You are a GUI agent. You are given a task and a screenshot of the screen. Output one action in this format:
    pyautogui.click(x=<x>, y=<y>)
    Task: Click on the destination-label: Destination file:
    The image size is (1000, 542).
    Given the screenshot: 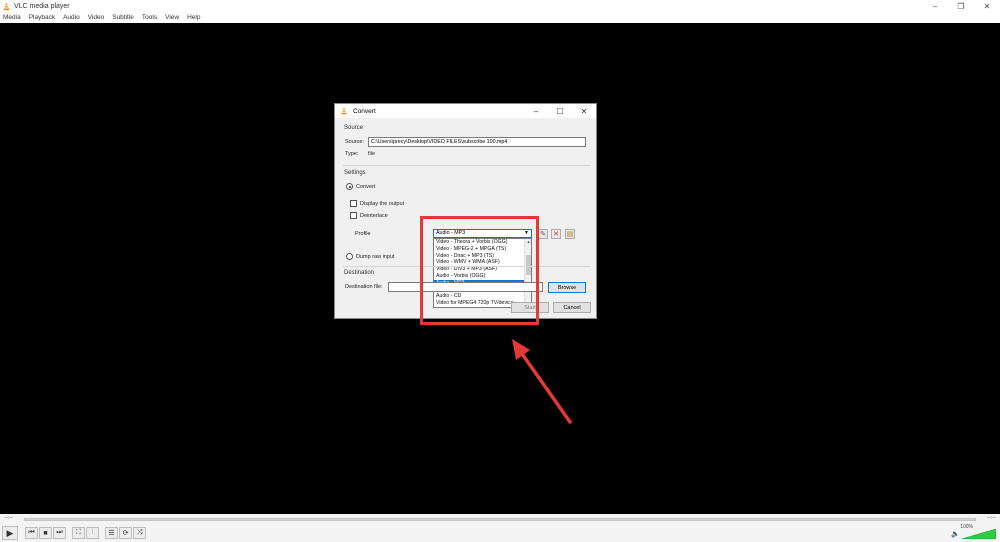 What is the action you would take?
    pyautogui.click(x=364, y=287)
    